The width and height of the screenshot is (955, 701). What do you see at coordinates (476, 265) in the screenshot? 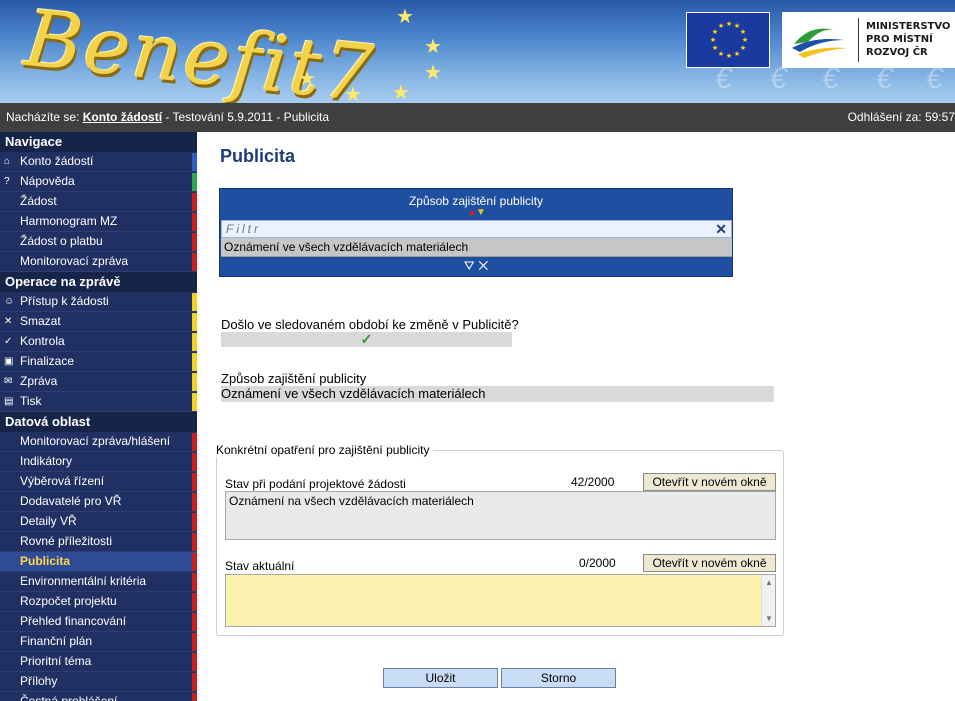
I see `grid-footer: ⛛ ✕` at bounding box center [476, 265].